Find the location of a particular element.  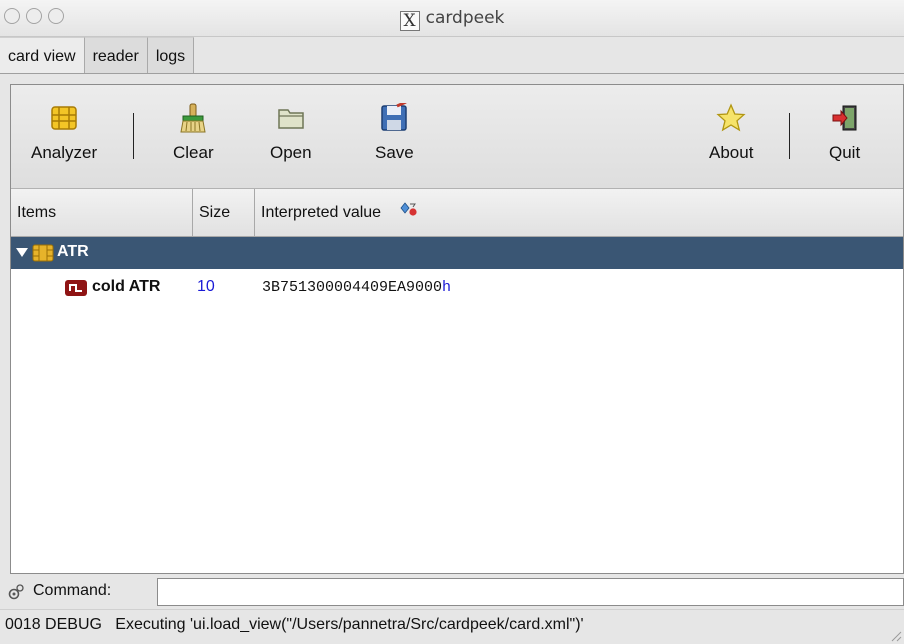

analyzer-label: Analyzer is located at coordinates (64, 152).